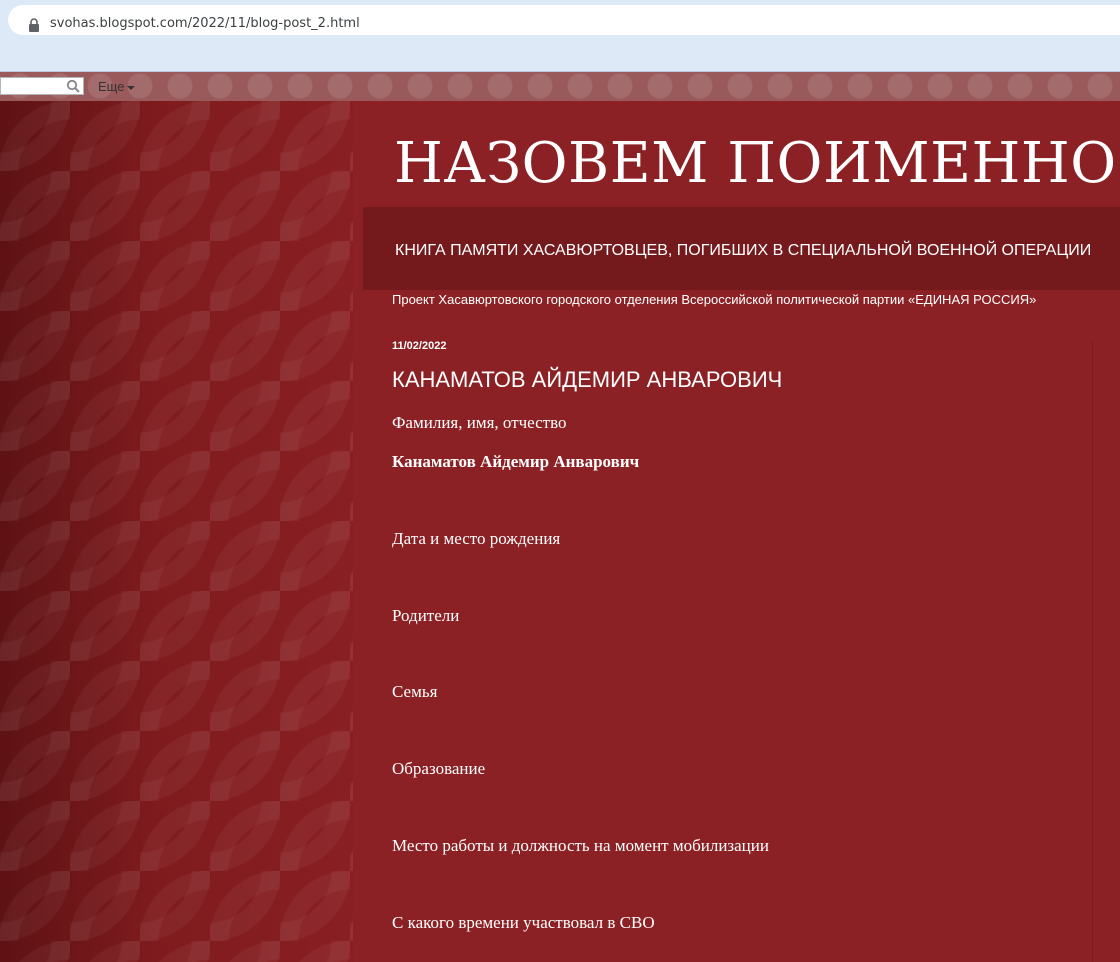  What do you see at coordinates (73, 86) in the screenshot?
I see `search-icon` at bounding box center [73, 86].